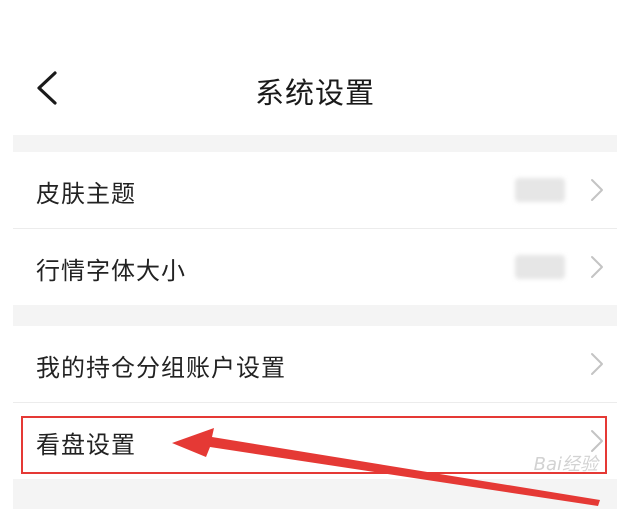 The height and width of the screenshot is (509, 634). I want to click on row-label: 我的持仓分组账户设置, so click(161, 368).